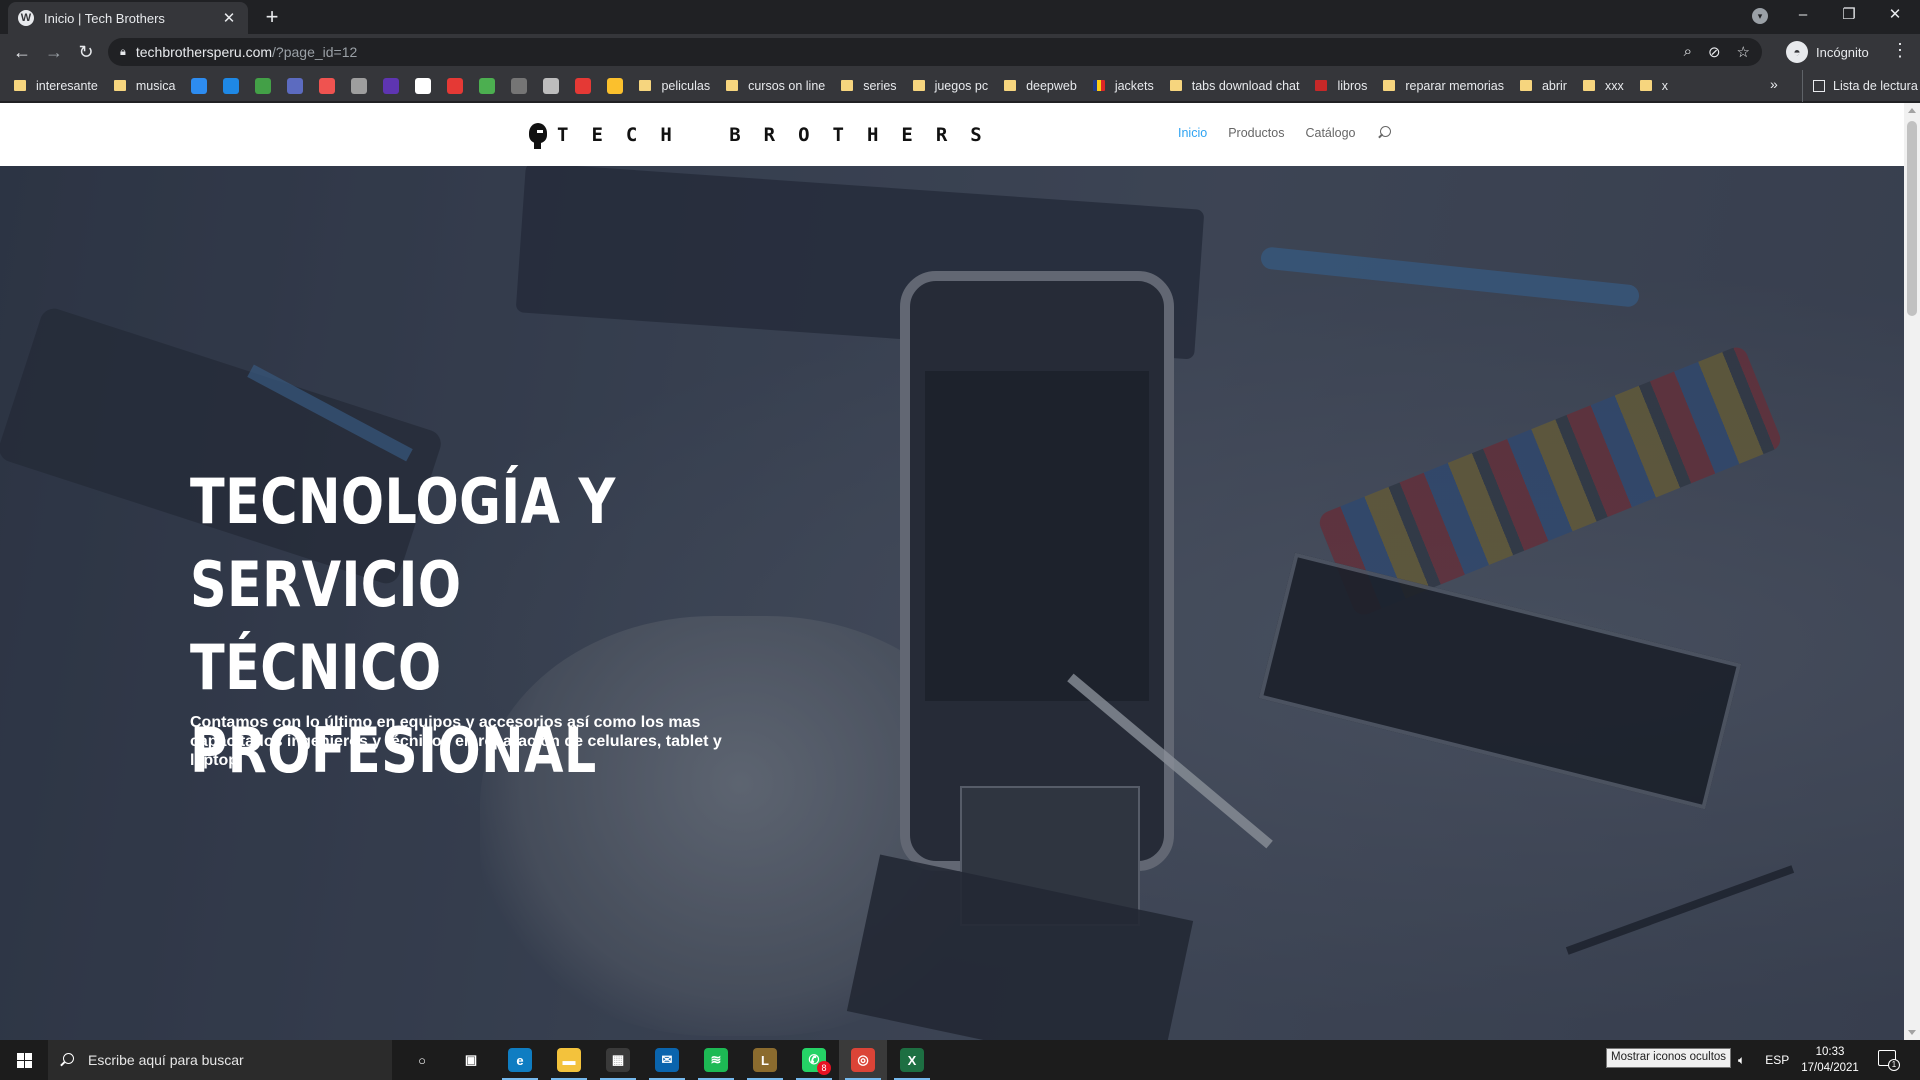 The width and height of the screenshot is (1920, 1080). I want to click on taskbar-app-file-explorer: ▬, so click(569, 1060).